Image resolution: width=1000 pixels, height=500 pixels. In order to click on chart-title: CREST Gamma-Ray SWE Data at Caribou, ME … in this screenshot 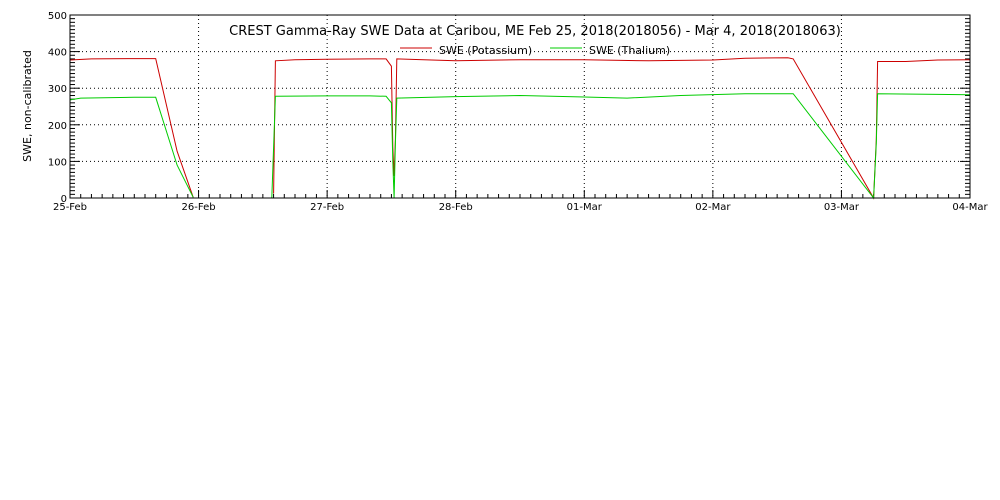, I will do `click(535, 31)`.